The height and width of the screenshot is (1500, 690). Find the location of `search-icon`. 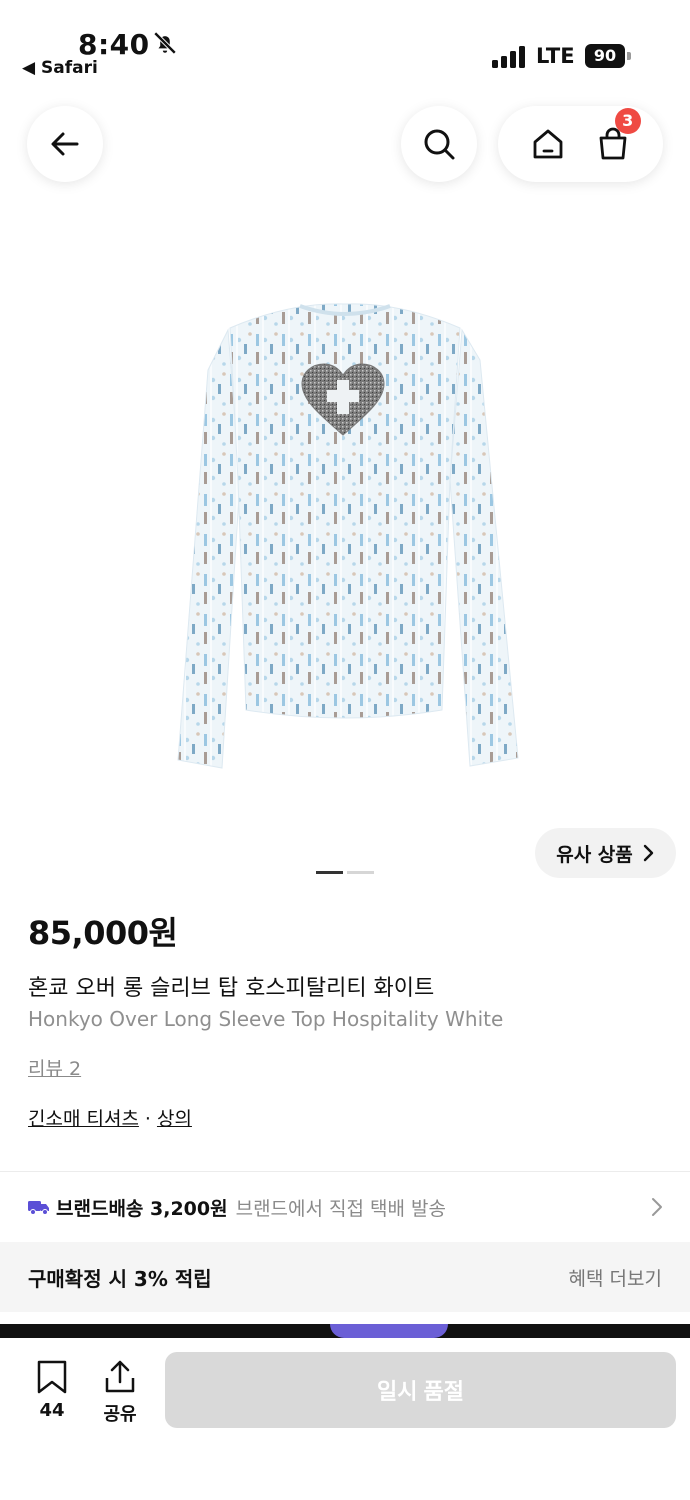

search-icon is located at coordinates (439, 144).